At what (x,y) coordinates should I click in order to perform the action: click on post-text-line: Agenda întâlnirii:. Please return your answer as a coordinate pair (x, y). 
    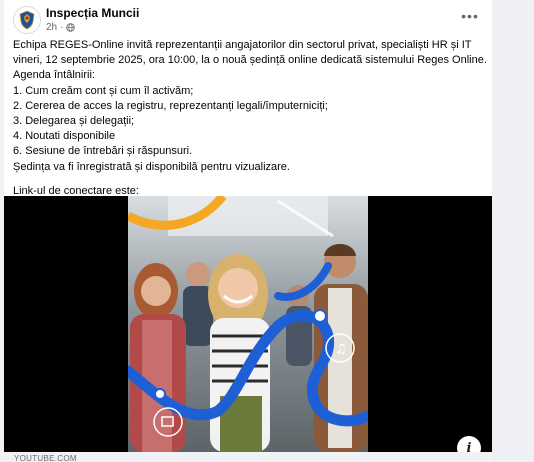
    Looking at the image, I should click on (54, 75).